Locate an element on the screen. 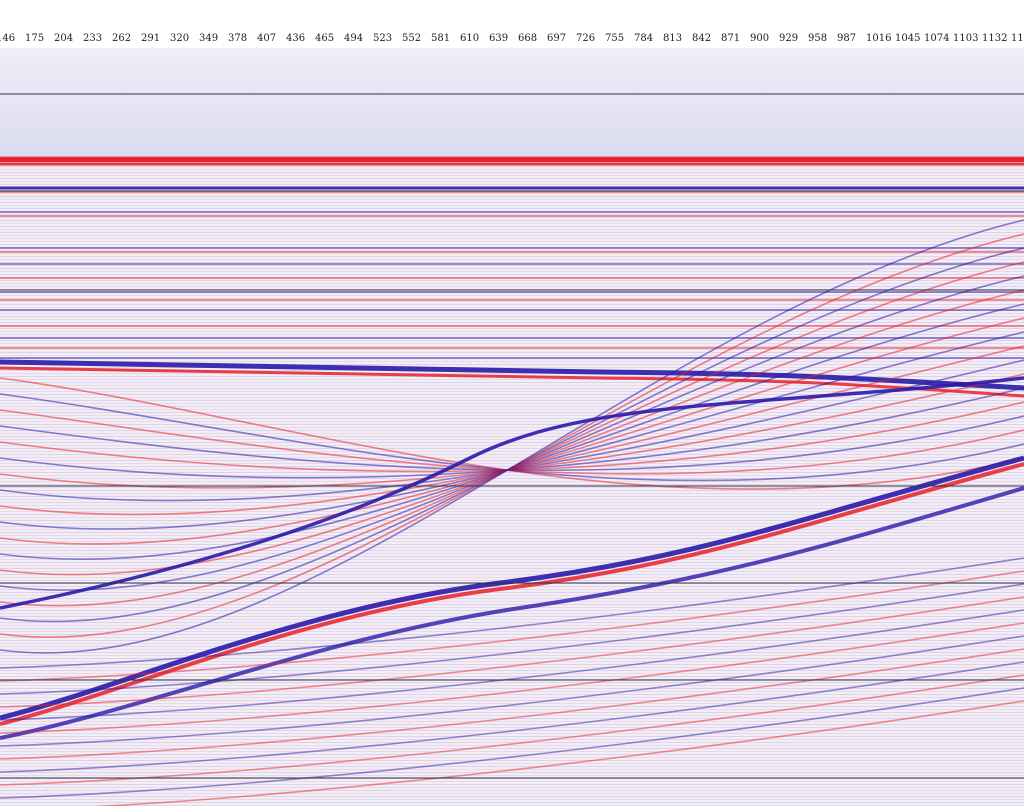 The height and width of the screenshot is (806, 1024). trace-number-label: 320 is located at coordinates (180, 38).